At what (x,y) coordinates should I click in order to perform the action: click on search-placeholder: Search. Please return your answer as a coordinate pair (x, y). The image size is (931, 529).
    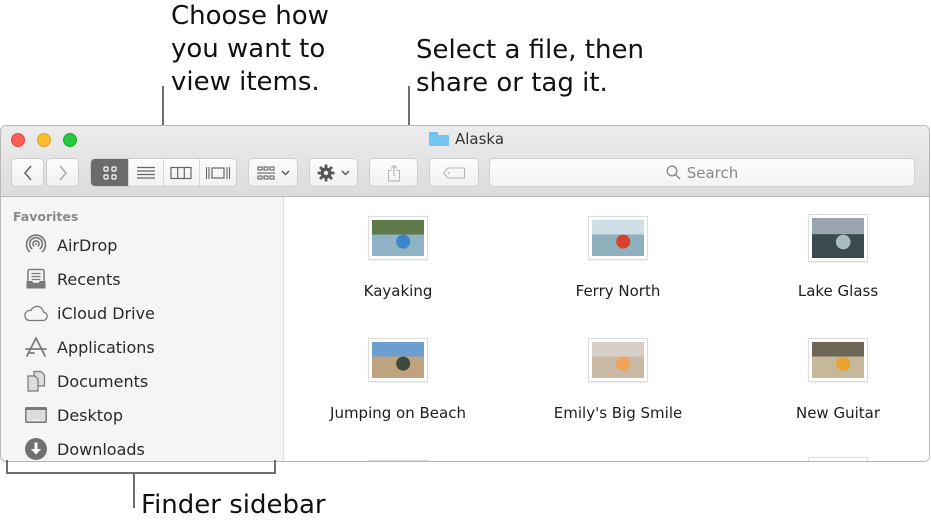
    Looking at the image, I should click on (712, 172).